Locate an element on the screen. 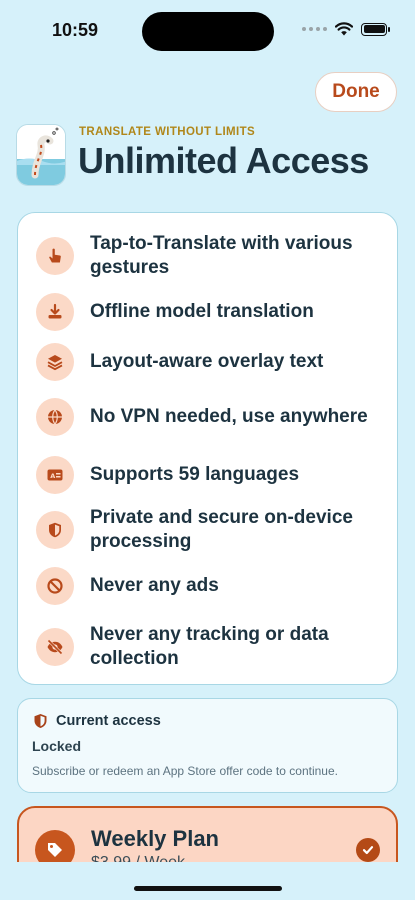  status-time: 10:59 is located at coordinates (75, 30).